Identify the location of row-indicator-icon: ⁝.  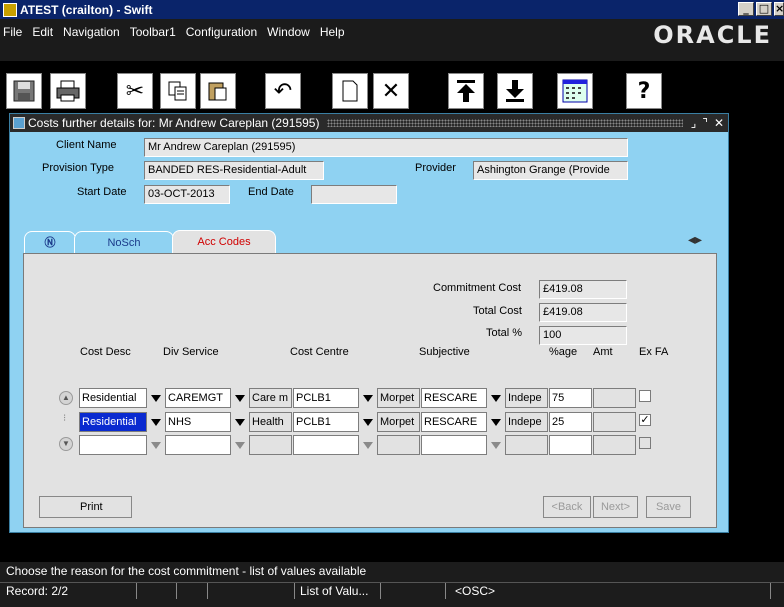
(65, 418).